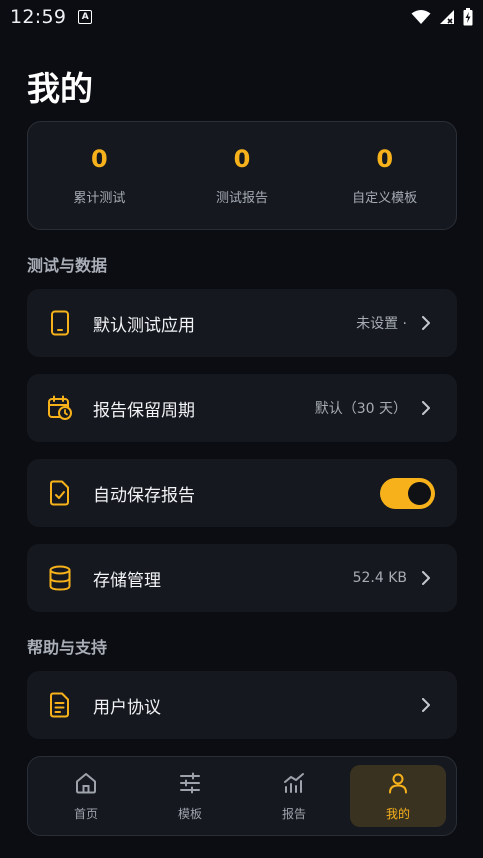  Describe the element at coordinates (99, 198) in the screenshot. I see `stat-label: 累计测试` at that location.